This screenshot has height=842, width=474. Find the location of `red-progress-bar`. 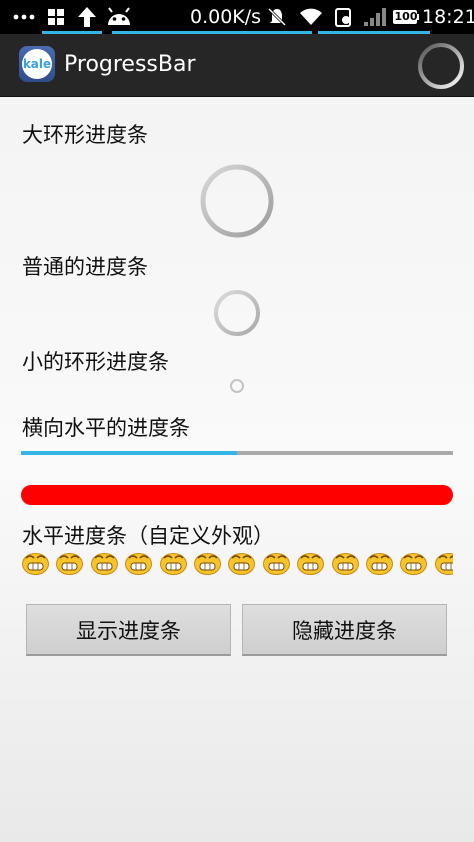

red-progress-bar is located at coordinates (237, 495).